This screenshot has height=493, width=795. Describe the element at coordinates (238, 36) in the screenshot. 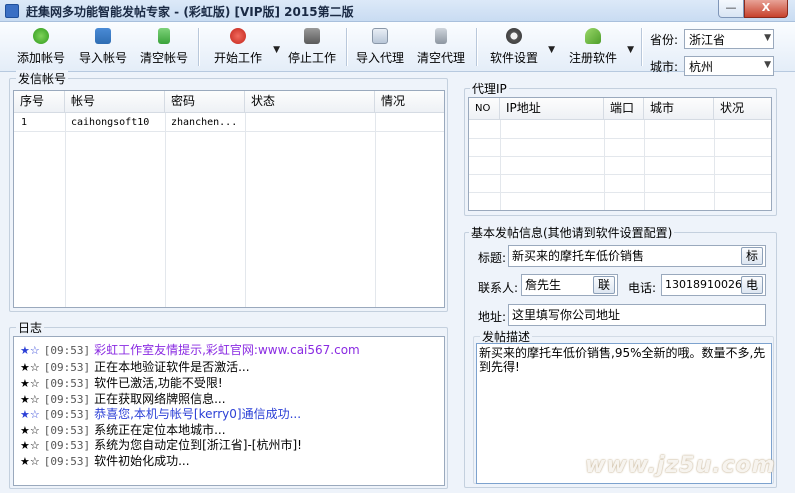

I see `play-icon` at that location.